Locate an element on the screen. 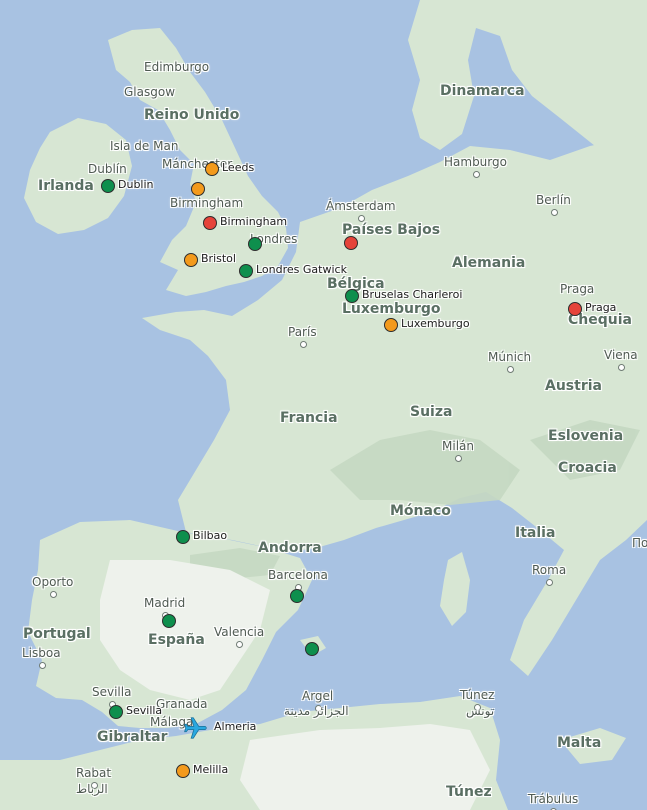 Image resolution: width=647 pixels, height=810 pixels. airport-marker-bristol is located at coordinates (191, 260).